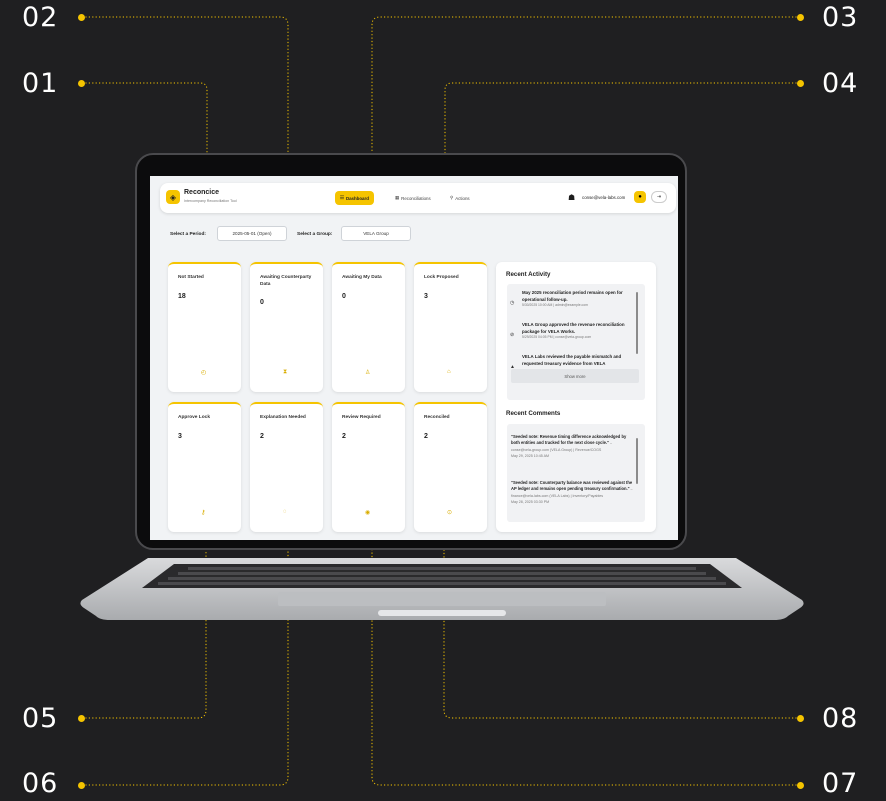 This screenshot has width=886, height=801. What do you see at coordinates (361, 417) in the screenshot?
I see `card-title: Review Required` at bounding box center [361, 417].